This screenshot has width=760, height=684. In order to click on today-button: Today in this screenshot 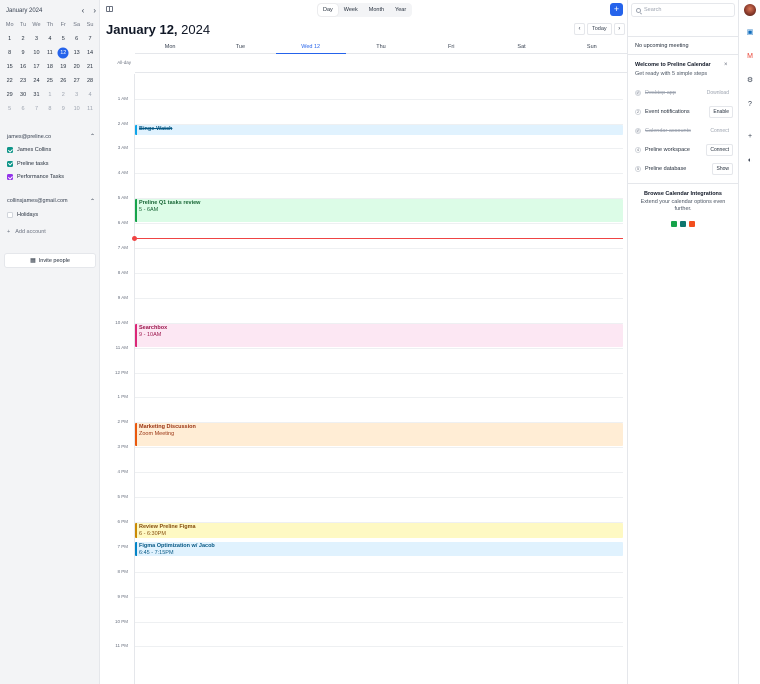, I will do `click(599, 29)`.